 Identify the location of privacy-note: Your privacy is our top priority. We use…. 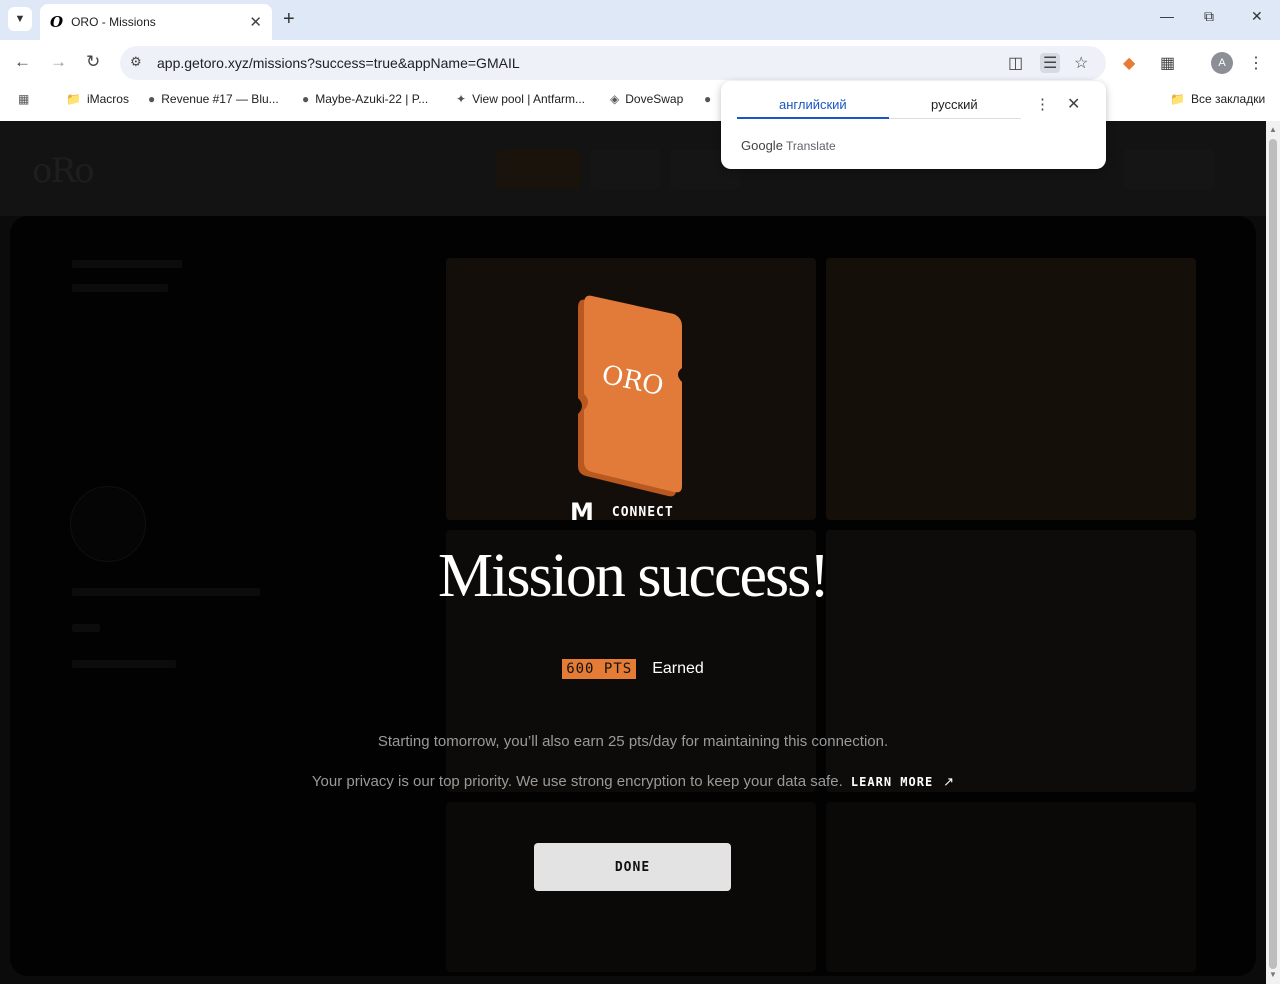
(633, 781).